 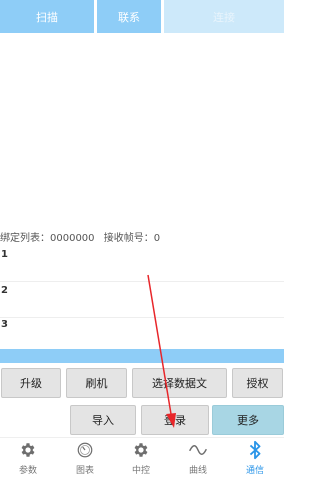 I want to click on row-number: 2, so click(x=4, y=290).